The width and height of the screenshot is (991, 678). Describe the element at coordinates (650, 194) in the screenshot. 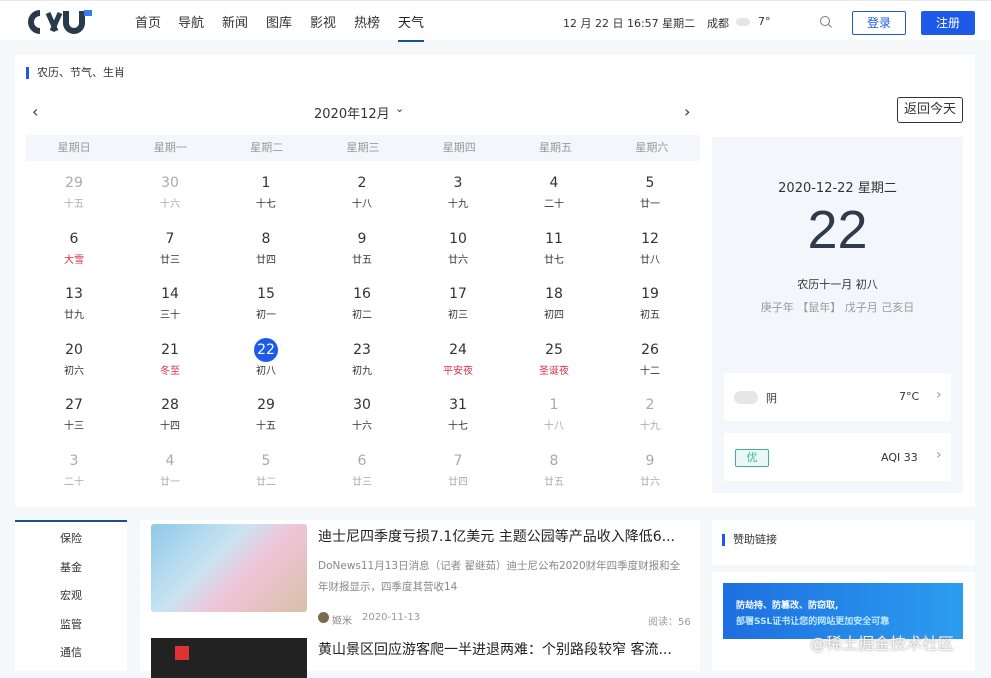

I see `calendar-day: 5 廿一` at that location.